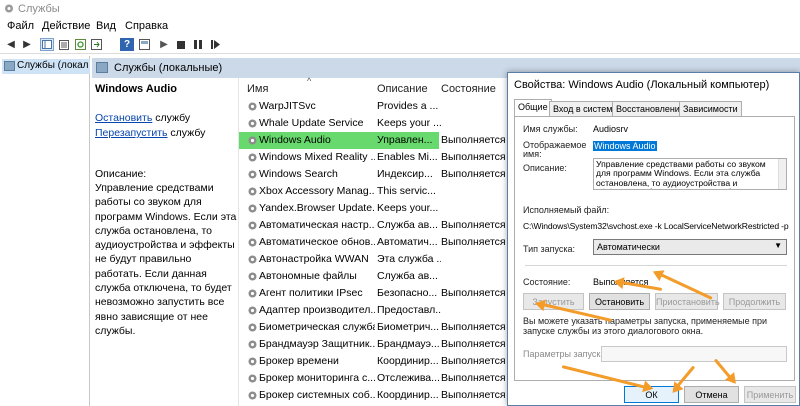 This screenshot has width=800, height=406. Describe the element at coordinates (400, 27) in the screenshot. I see `menu-bar: Файл Действие Вид Справка` at that location.